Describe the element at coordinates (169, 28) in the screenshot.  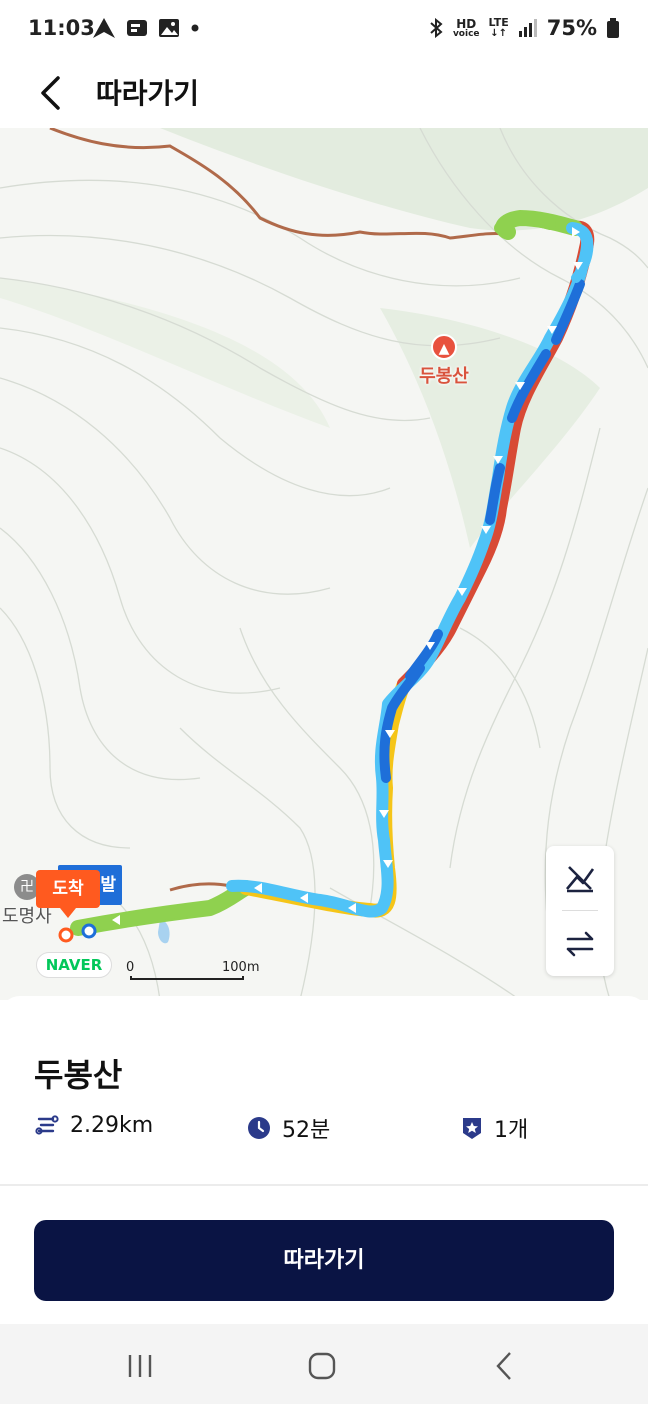
I see `gallery-icon` at that location.